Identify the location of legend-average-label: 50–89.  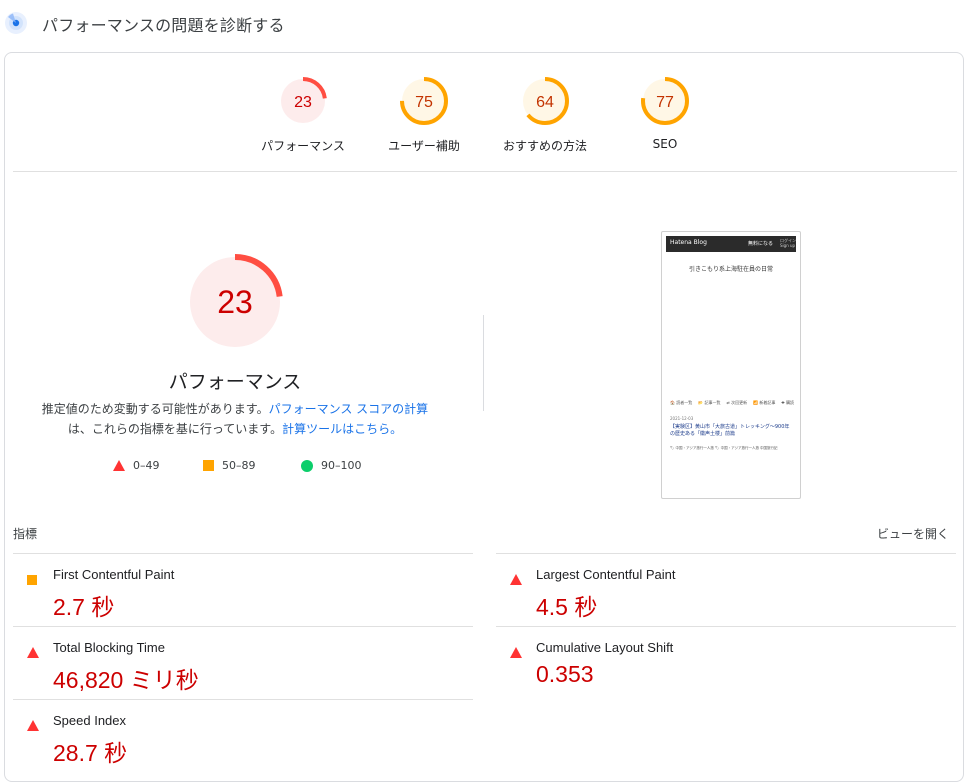
(239, 465).